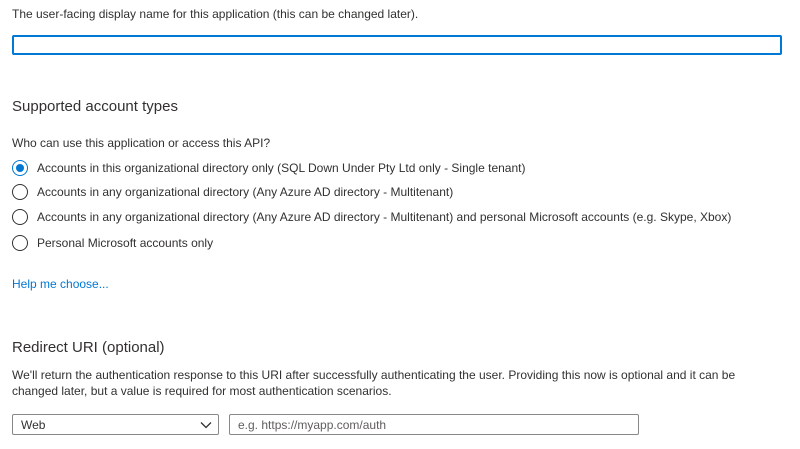 The image size is (800, 449). I want to click on redirect-uri-title: Redirect URI (optional), so click(88, 347).